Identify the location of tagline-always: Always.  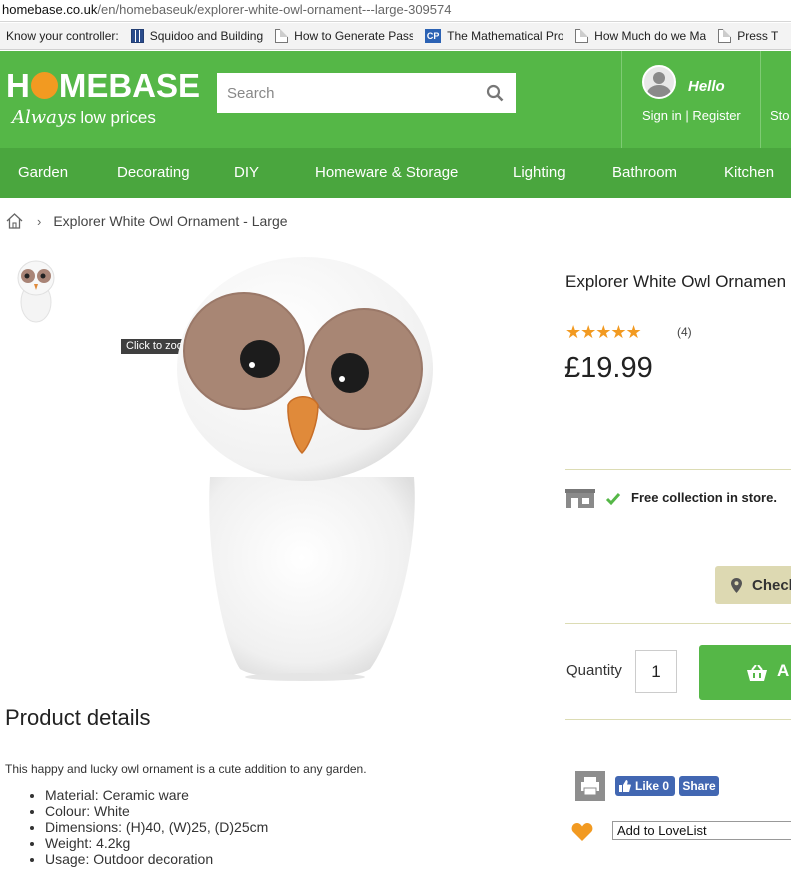
(44, 117).